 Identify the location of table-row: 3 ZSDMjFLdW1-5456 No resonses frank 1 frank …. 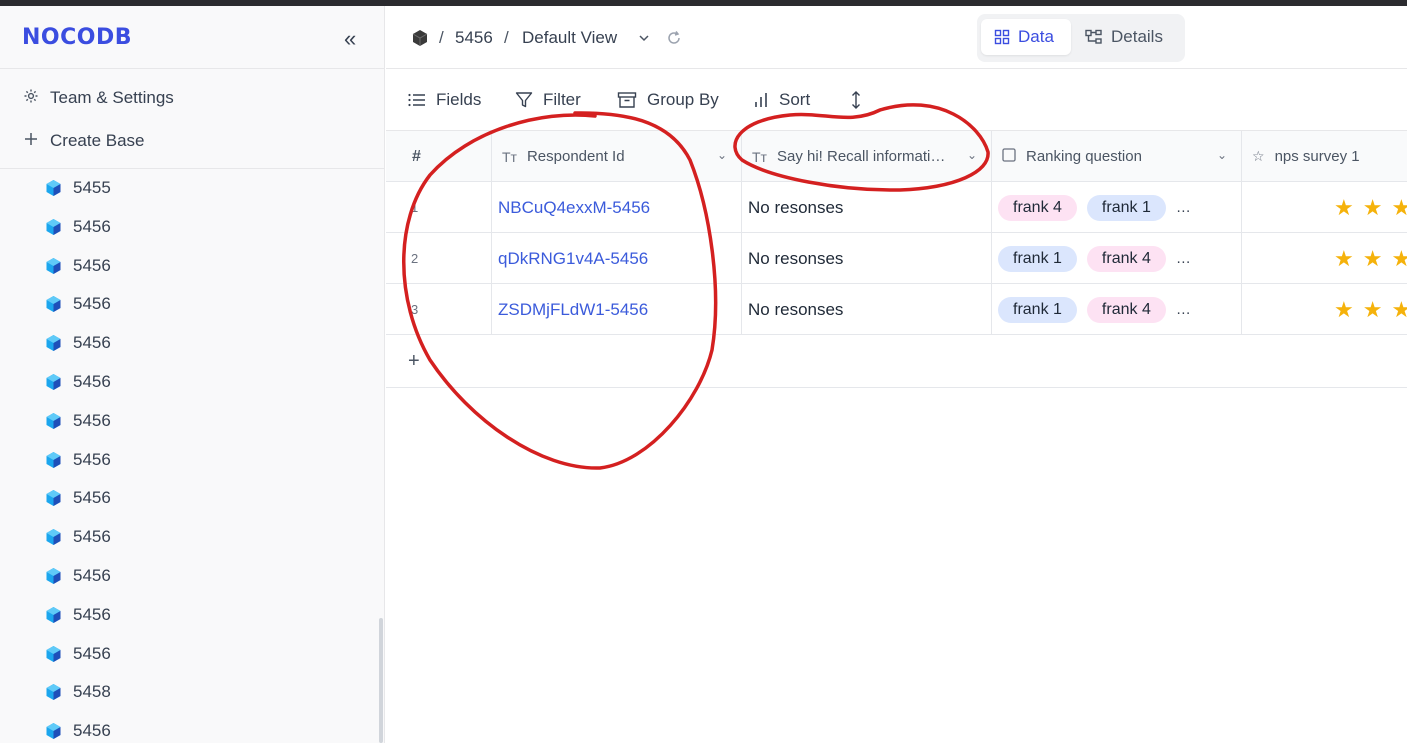
(896, 309).